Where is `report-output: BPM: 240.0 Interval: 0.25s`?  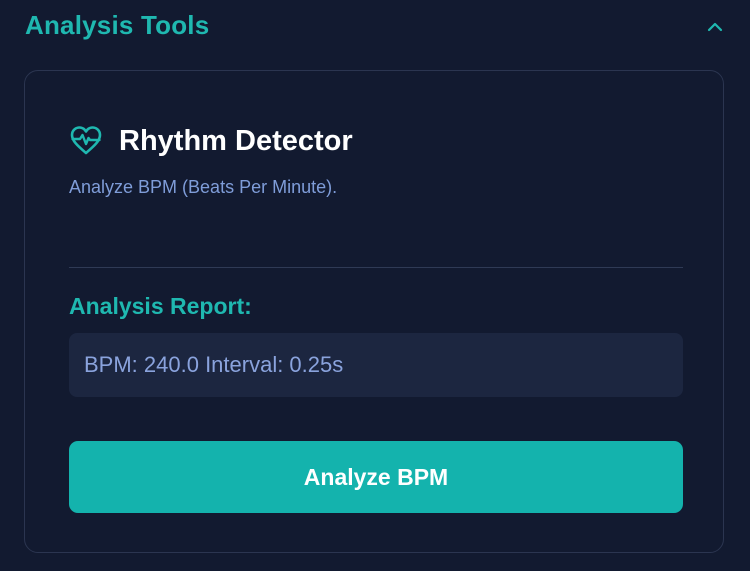 report-output: BPM: 240.0 Interval: 0.25s is located at coordinates (376, 365).